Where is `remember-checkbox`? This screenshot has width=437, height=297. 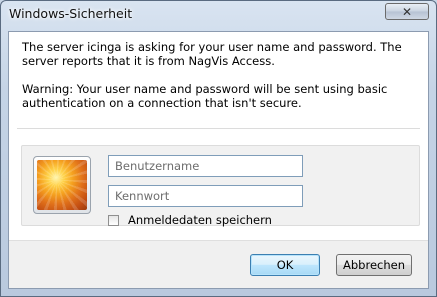
remember-checkbox is located at coordinates (113, 220).